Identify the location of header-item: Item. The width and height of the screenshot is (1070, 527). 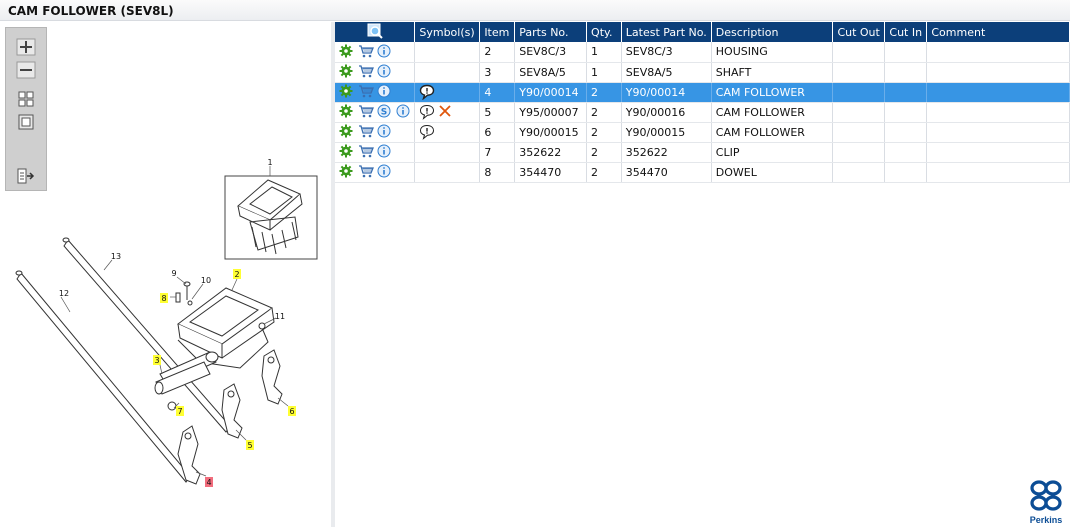
(497, 32).